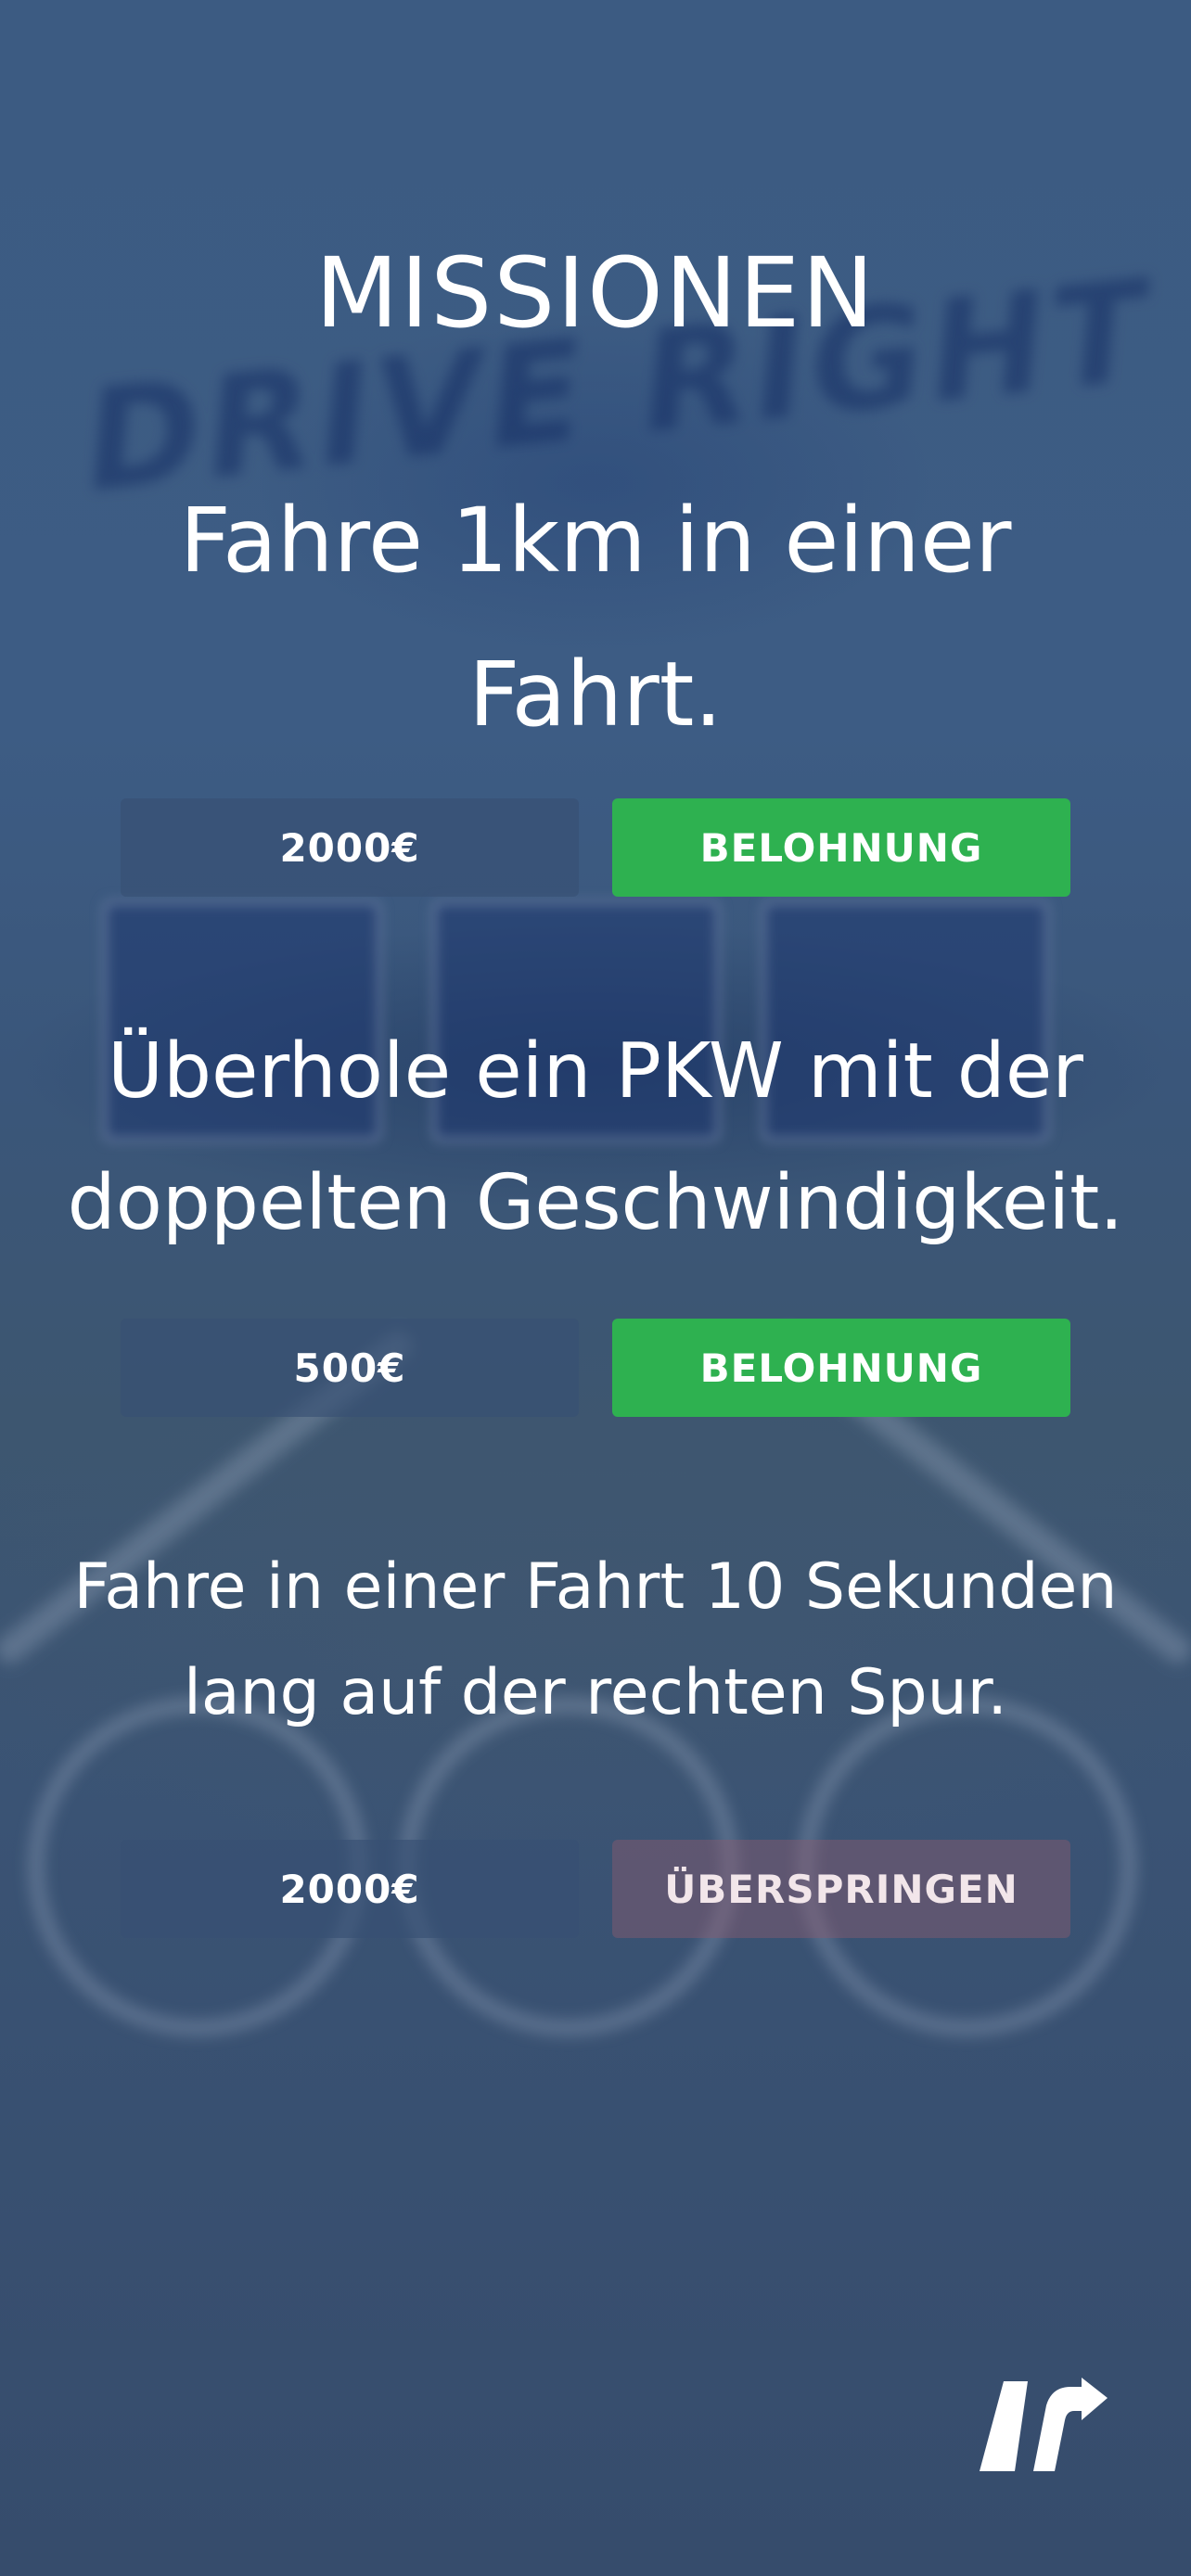 This screenshot has width=1191, height=2576. What do you see at coordinates (841, 1368) in the screenshot?
I see `mission-2-claim-button: BELOHNUNG` at bounding box center [841, 1368].